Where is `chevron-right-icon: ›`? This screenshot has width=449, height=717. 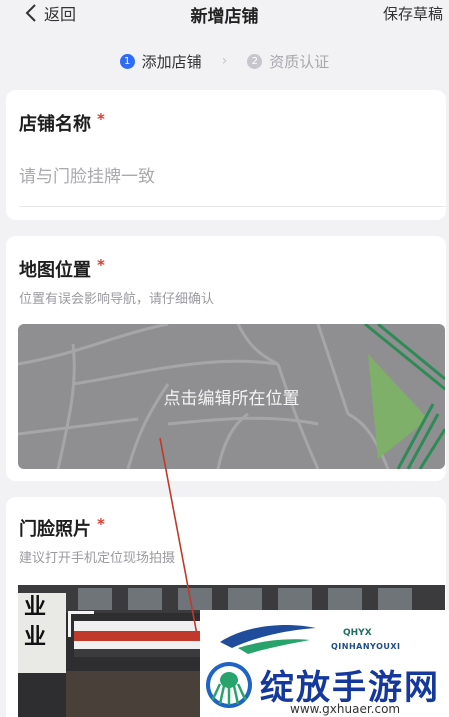
chevron-right-icon: › is located at coordinates (224, 61).